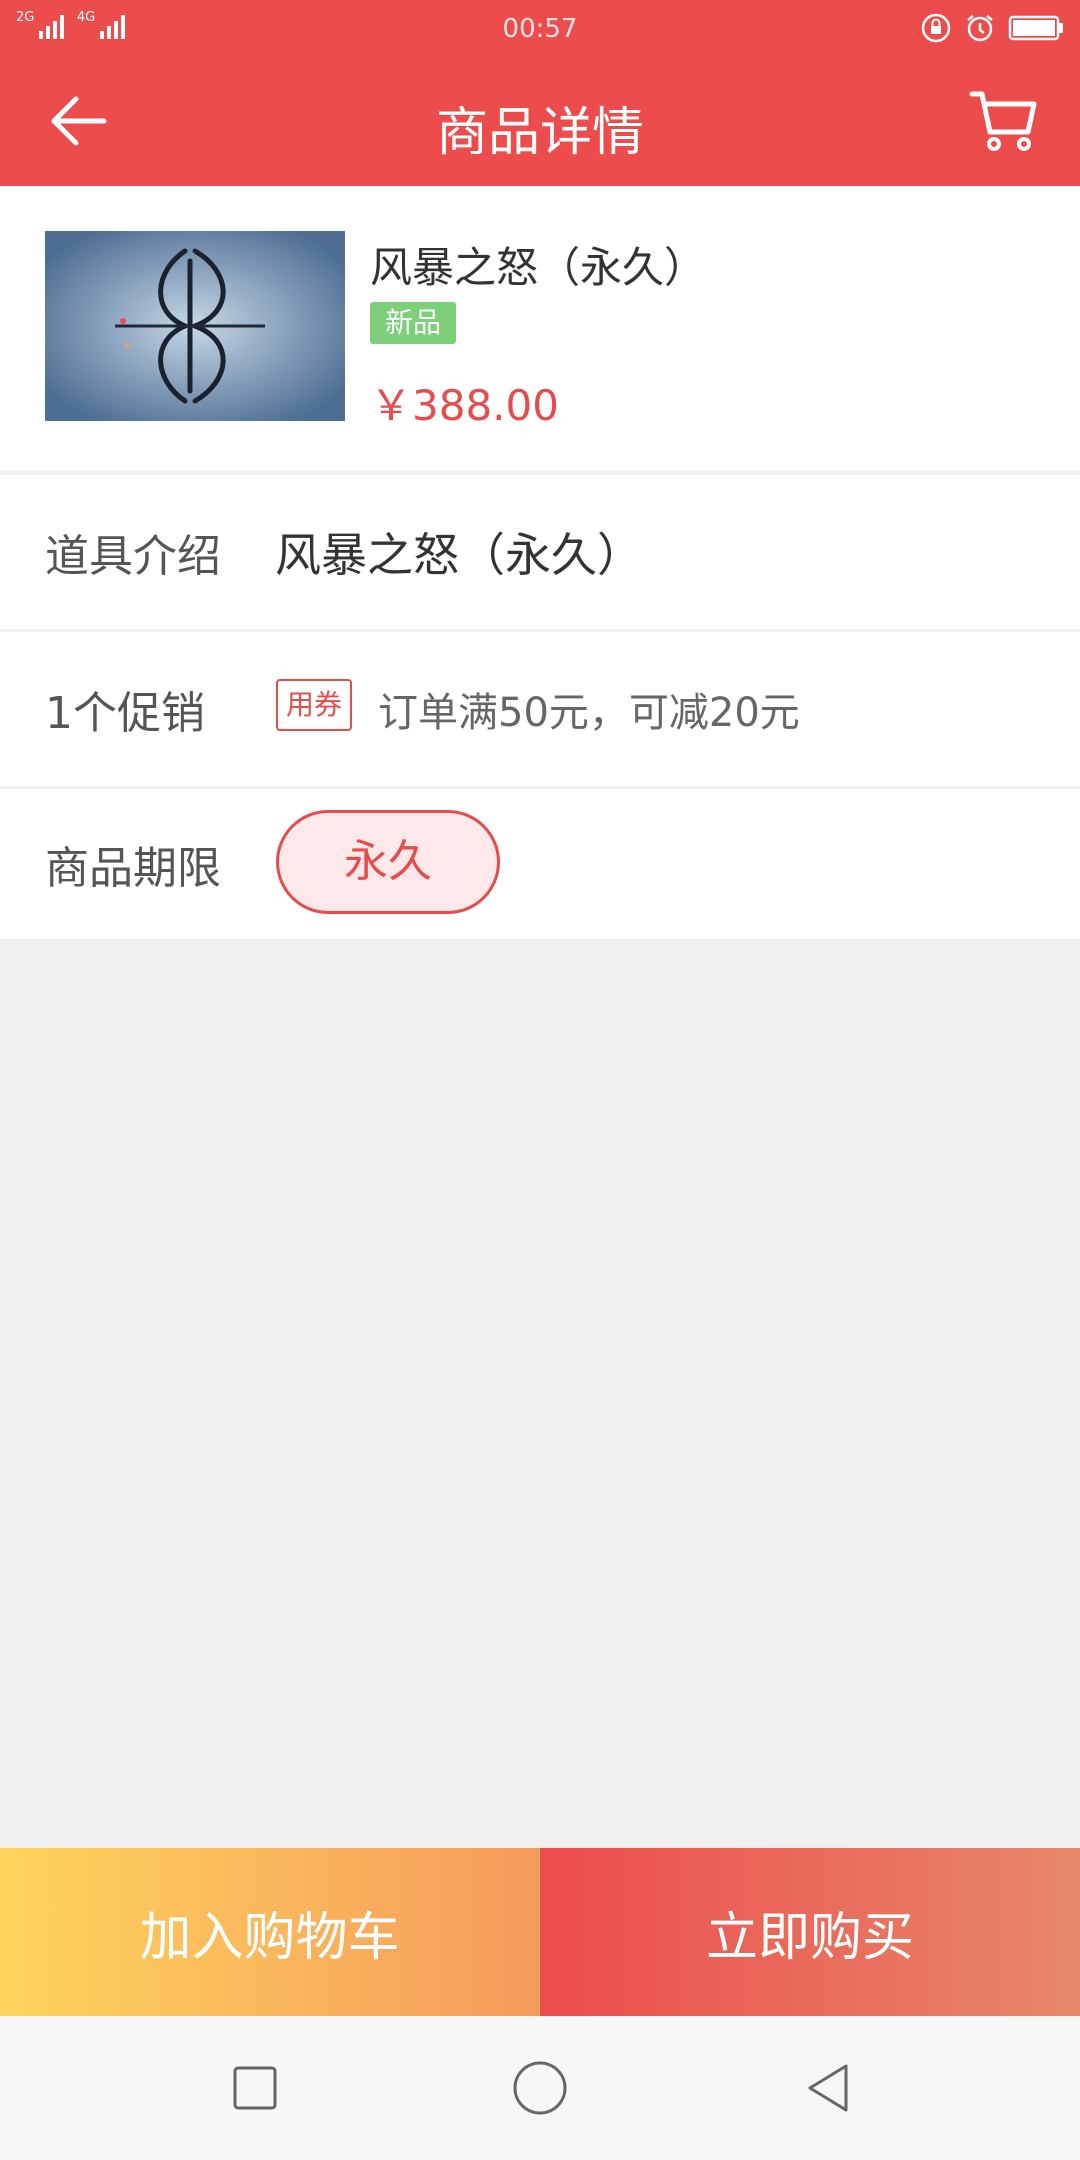 The image size is (1080, 2160). What do you see at coordinates (388, 862) in the screenshot?
I see `term-option-permanent: 永久` at bounding box center [388, 862].